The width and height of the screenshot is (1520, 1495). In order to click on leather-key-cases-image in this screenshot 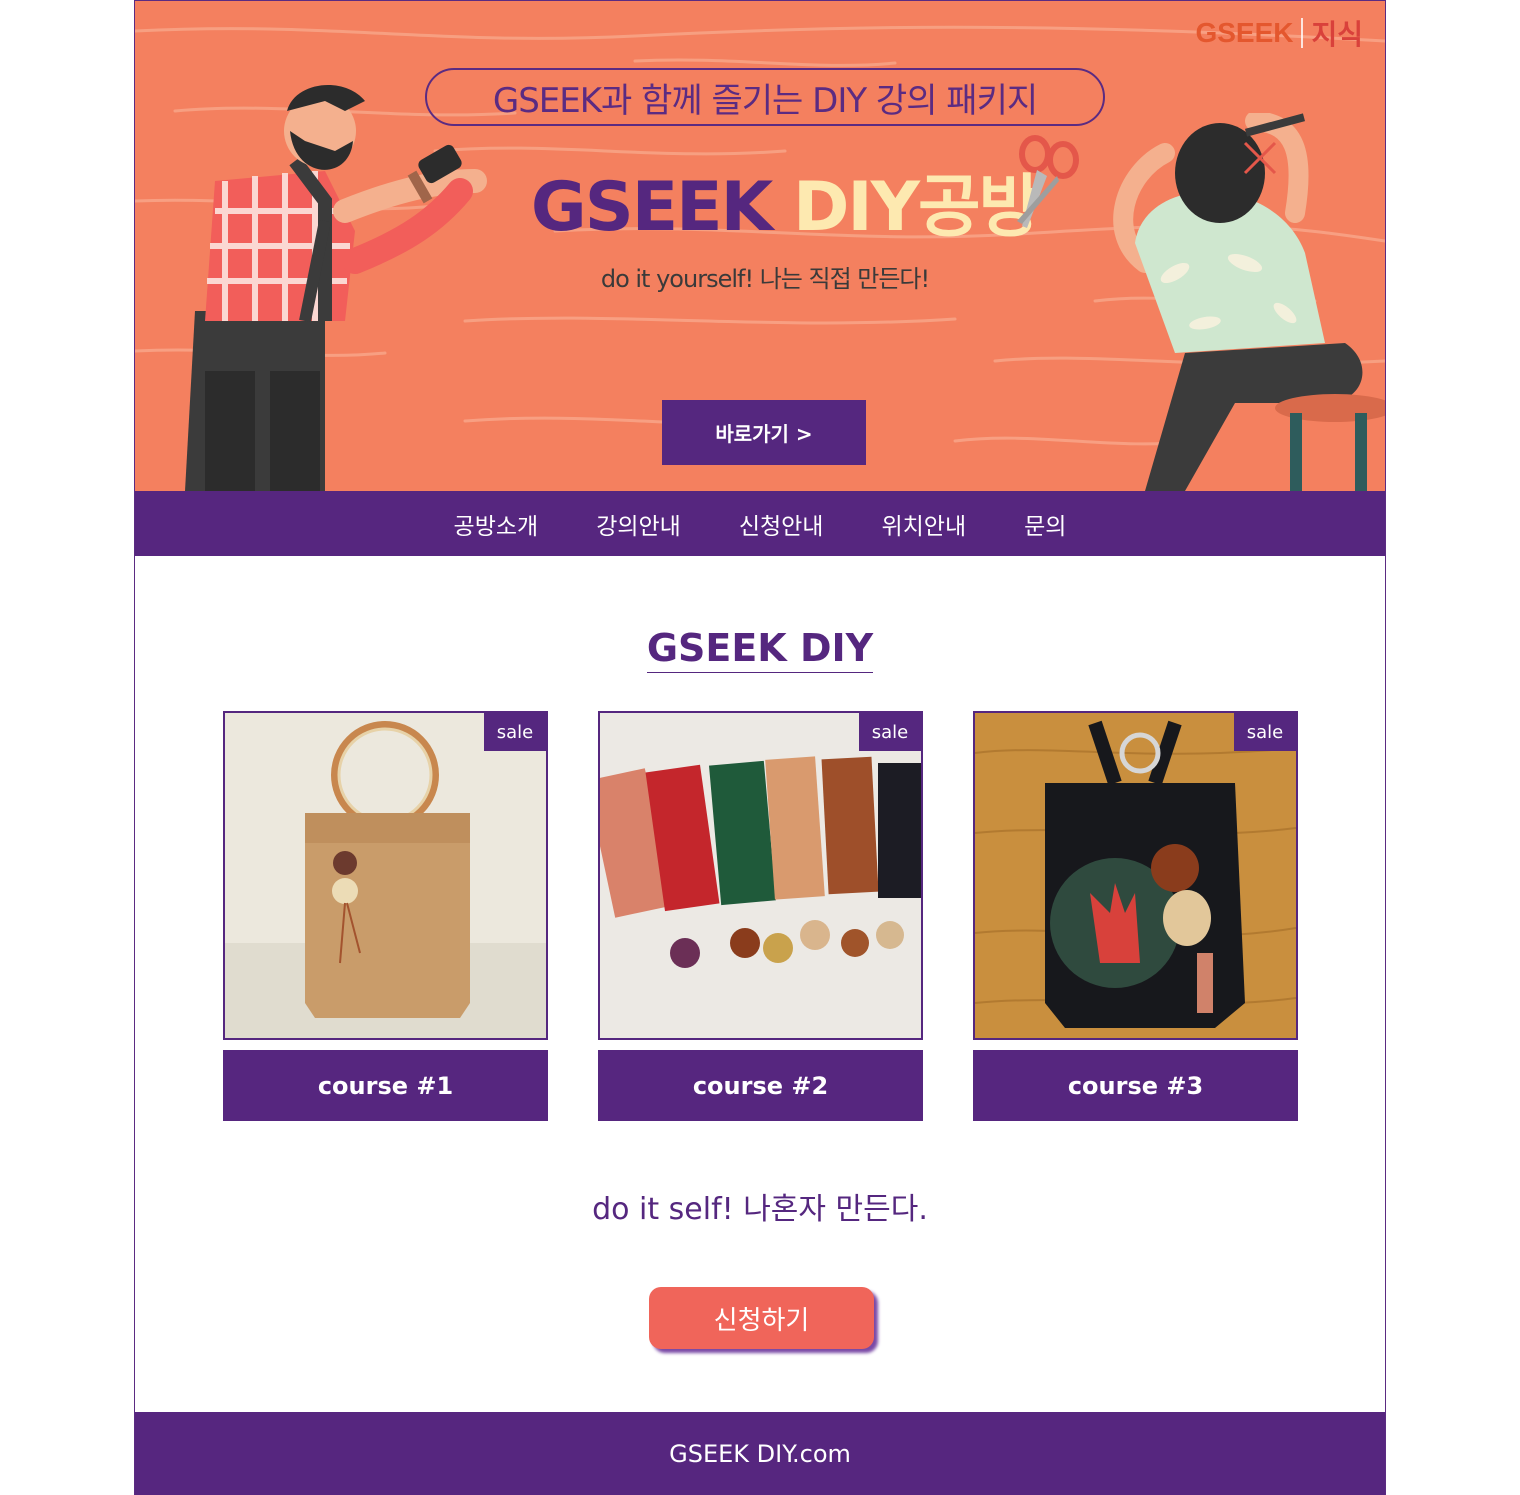, I will do `click(760, 875)`.